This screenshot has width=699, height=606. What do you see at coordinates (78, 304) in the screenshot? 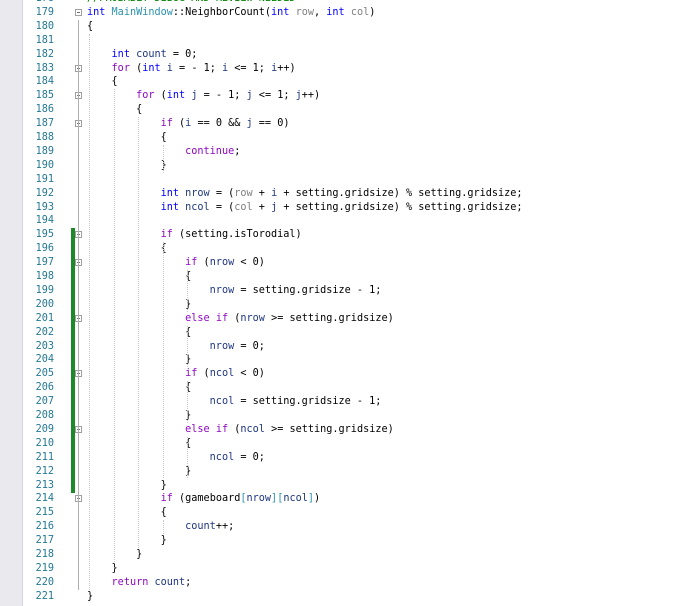
I see `fold-region-line` at bounding box center [78, 304].